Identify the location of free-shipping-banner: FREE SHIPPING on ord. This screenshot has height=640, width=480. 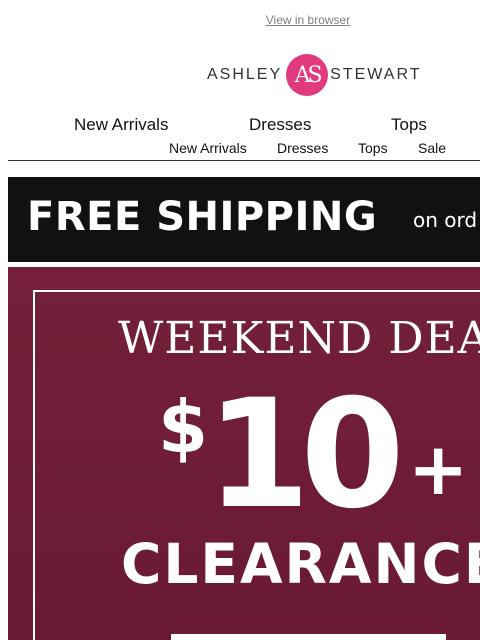
(244, 219).